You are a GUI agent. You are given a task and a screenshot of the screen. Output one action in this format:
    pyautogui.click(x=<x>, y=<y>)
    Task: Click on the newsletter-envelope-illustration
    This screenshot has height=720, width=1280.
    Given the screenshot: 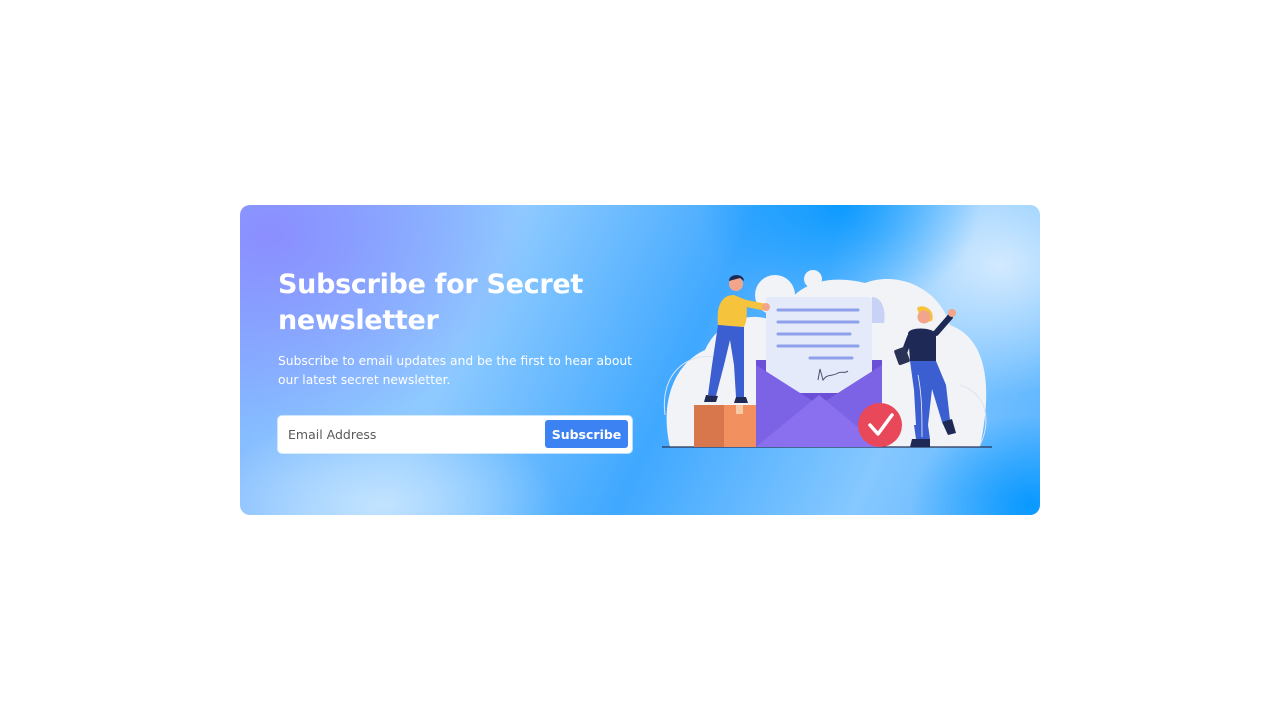 What is the action you would take?
    pyautogui.click(x=827, y=359)
    